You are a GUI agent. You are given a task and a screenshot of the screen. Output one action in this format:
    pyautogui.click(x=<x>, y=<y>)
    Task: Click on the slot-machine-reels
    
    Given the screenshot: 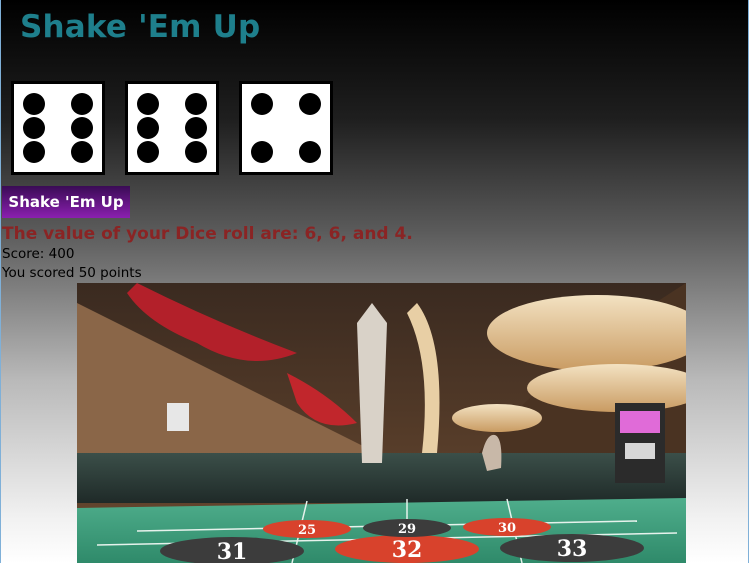 What is the action you would take?
    pyautogui.click(x=640, y=451)
    